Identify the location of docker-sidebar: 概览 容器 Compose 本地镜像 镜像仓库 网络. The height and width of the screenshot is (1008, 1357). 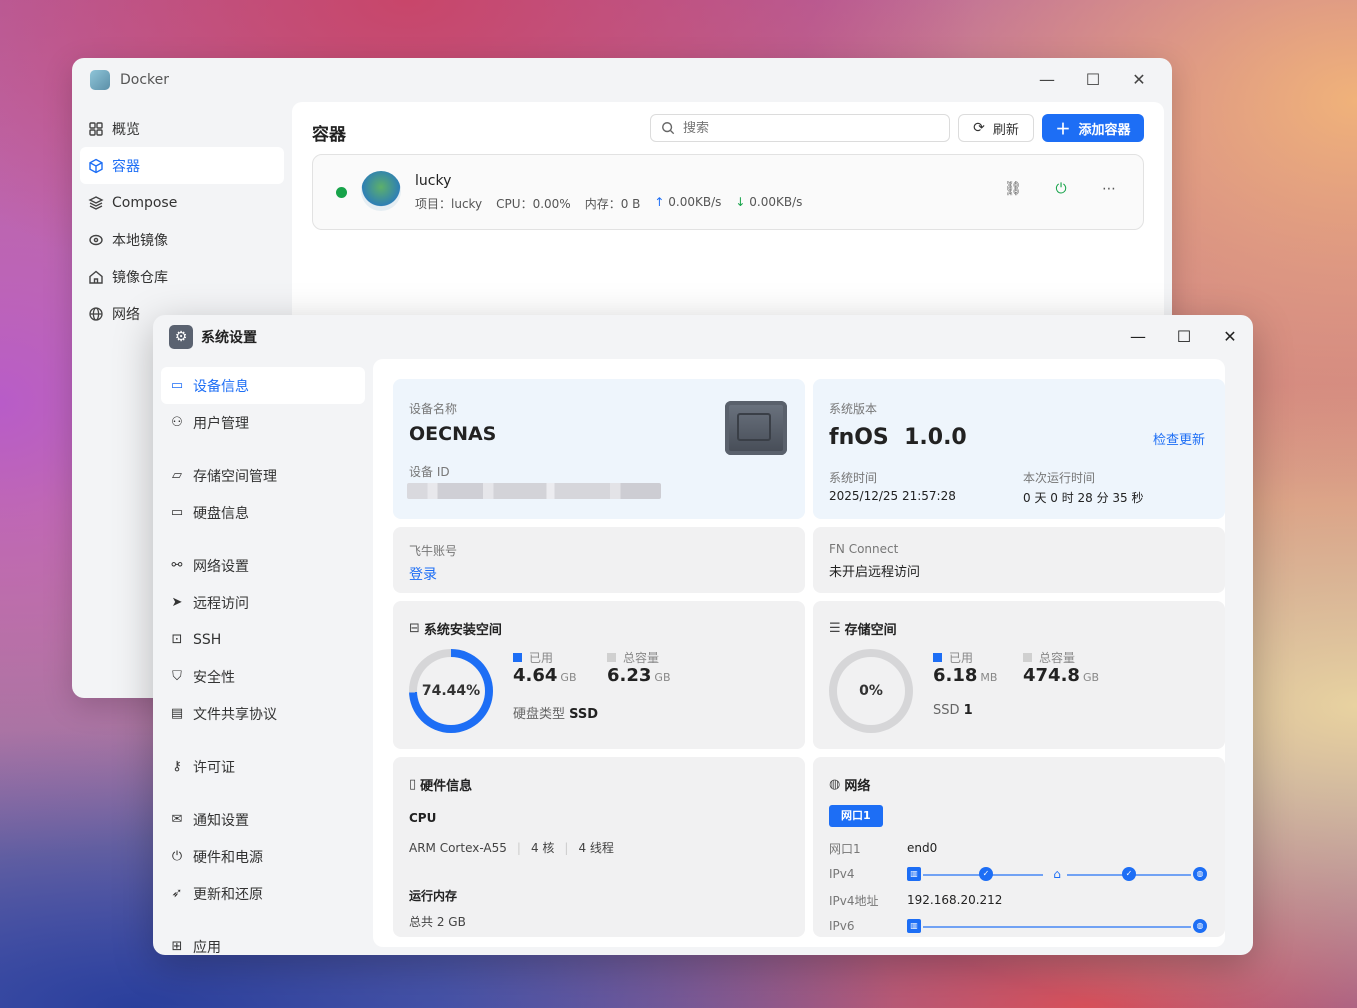
(182, 221).